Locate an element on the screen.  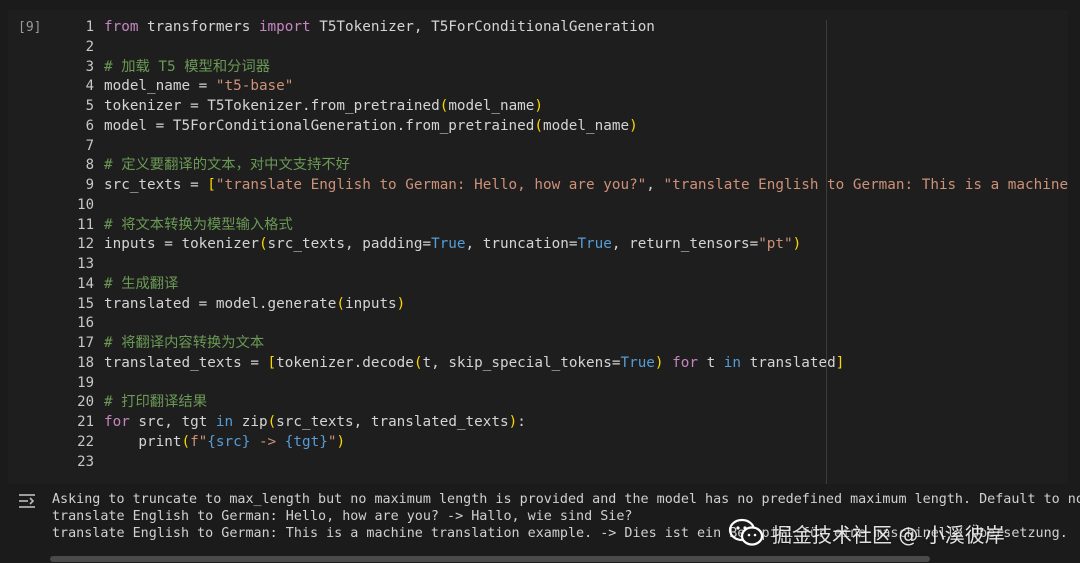
line-number: 8 is located at coordinates (89, 165).